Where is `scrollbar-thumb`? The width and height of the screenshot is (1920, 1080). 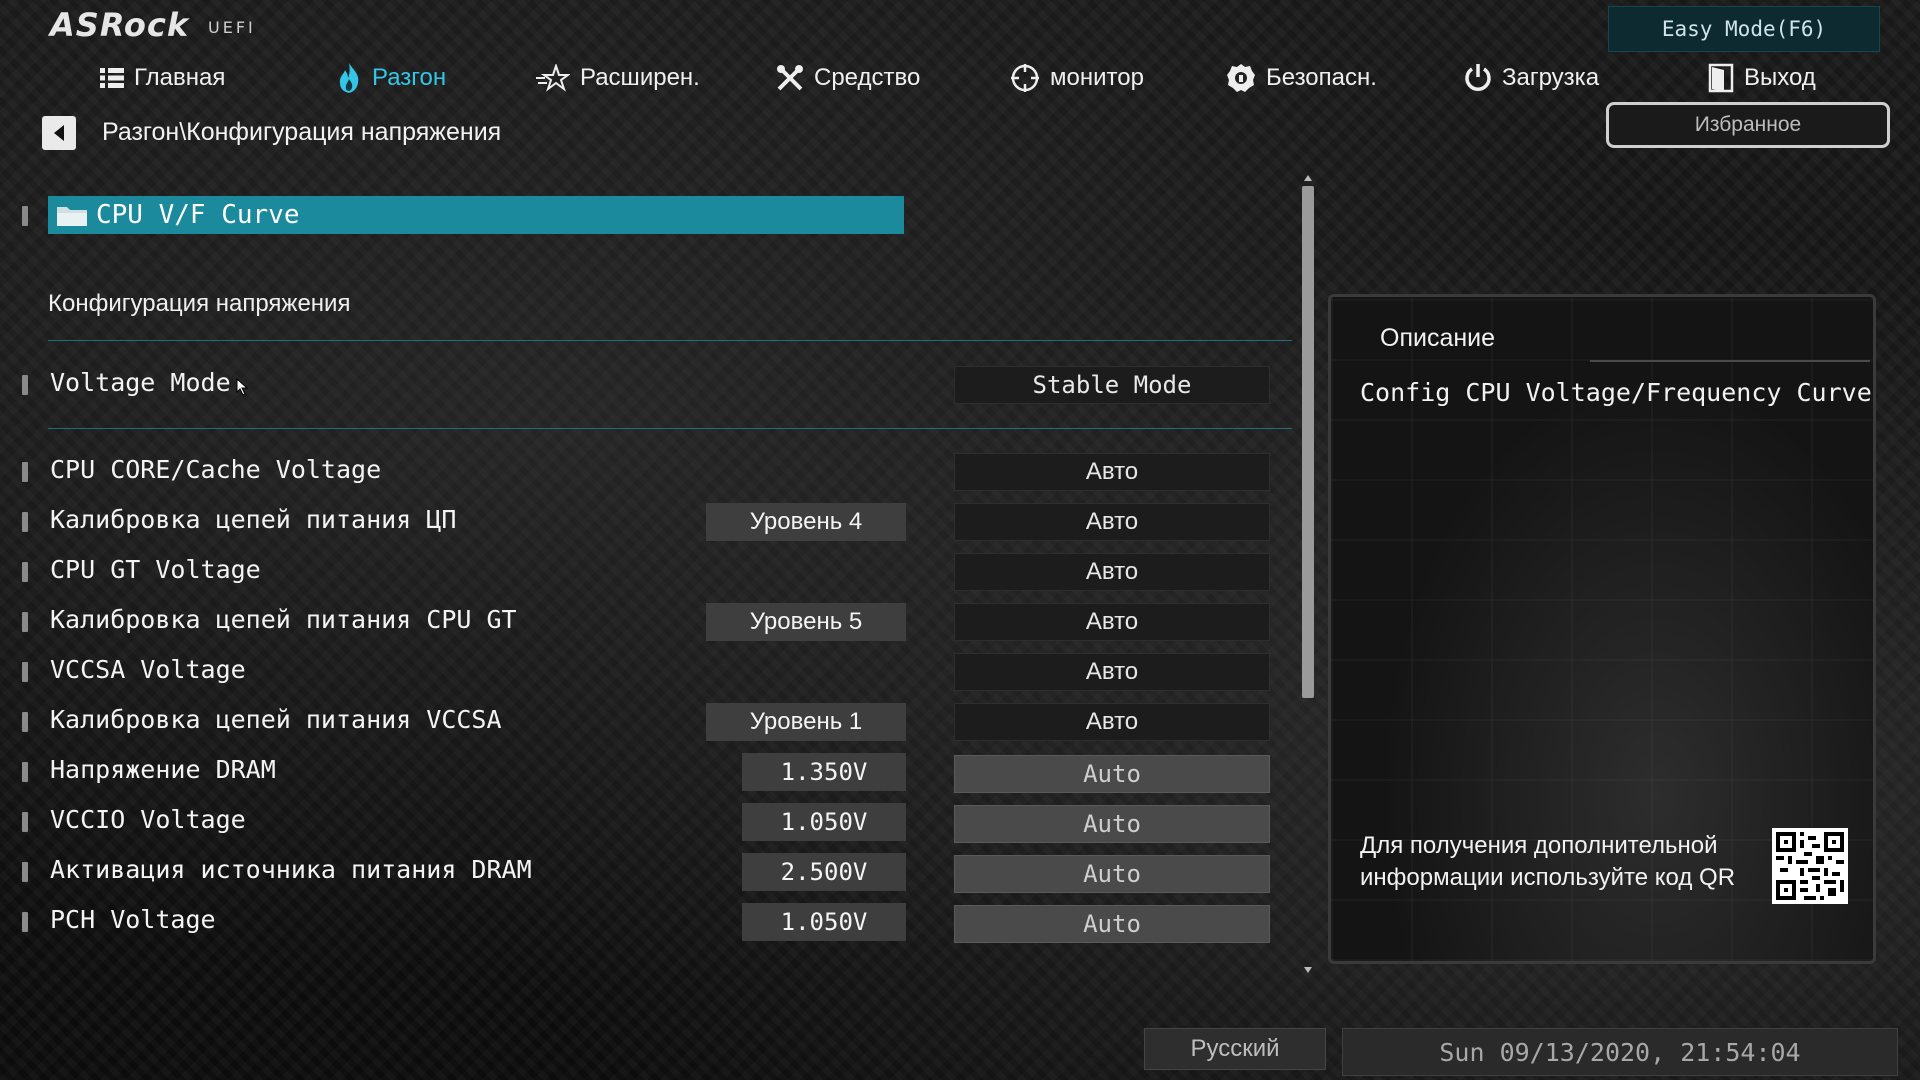 scrollbar-thumb is located at coordinates (1308, 442).